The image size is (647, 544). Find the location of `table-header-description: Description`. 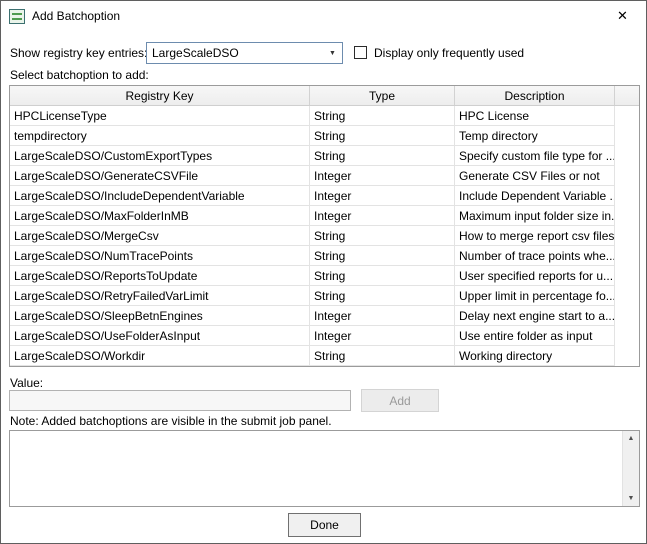

table-header-description: Description is located at coordinates (535, 95).